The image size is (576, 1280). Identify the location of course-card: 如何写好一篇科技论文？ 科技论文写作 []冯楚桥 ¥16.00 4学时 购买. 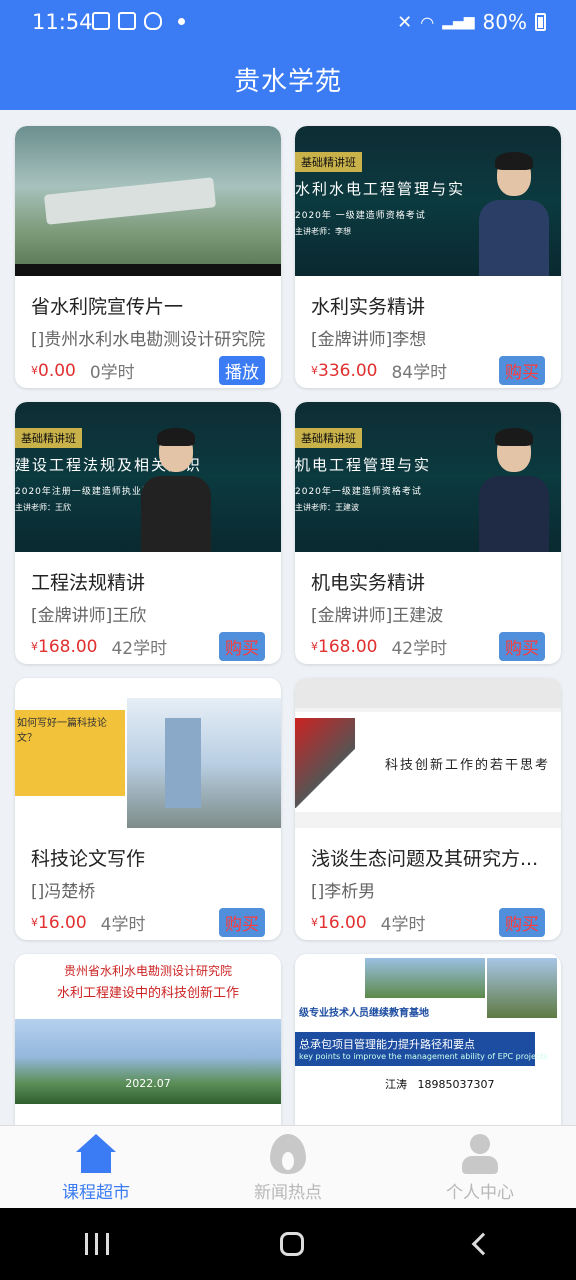
(148, 809).